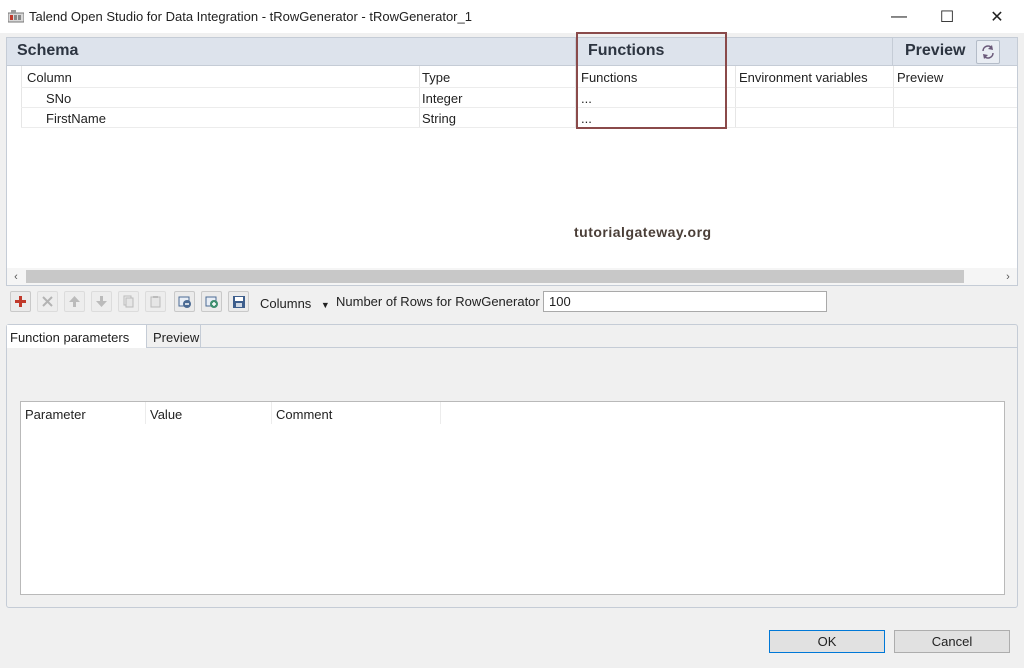 The width and height of the screenshot is (1024, 668). I want to click on import-schema-button, so click(184, 301).